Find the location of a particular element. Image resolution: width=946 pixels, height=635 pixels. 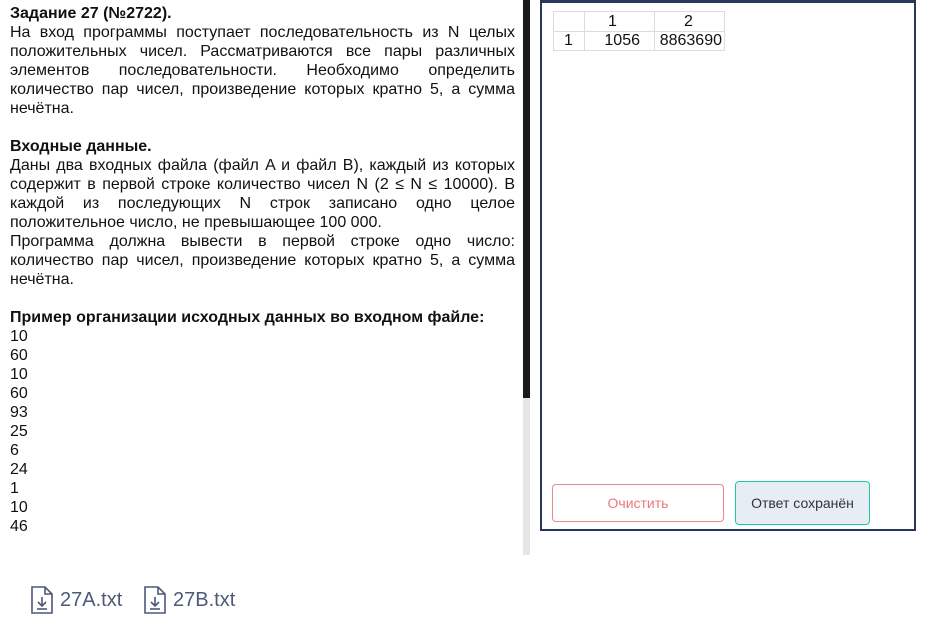

answer-saved-button: Ответ сохранён is located at coordinates (802, 503).